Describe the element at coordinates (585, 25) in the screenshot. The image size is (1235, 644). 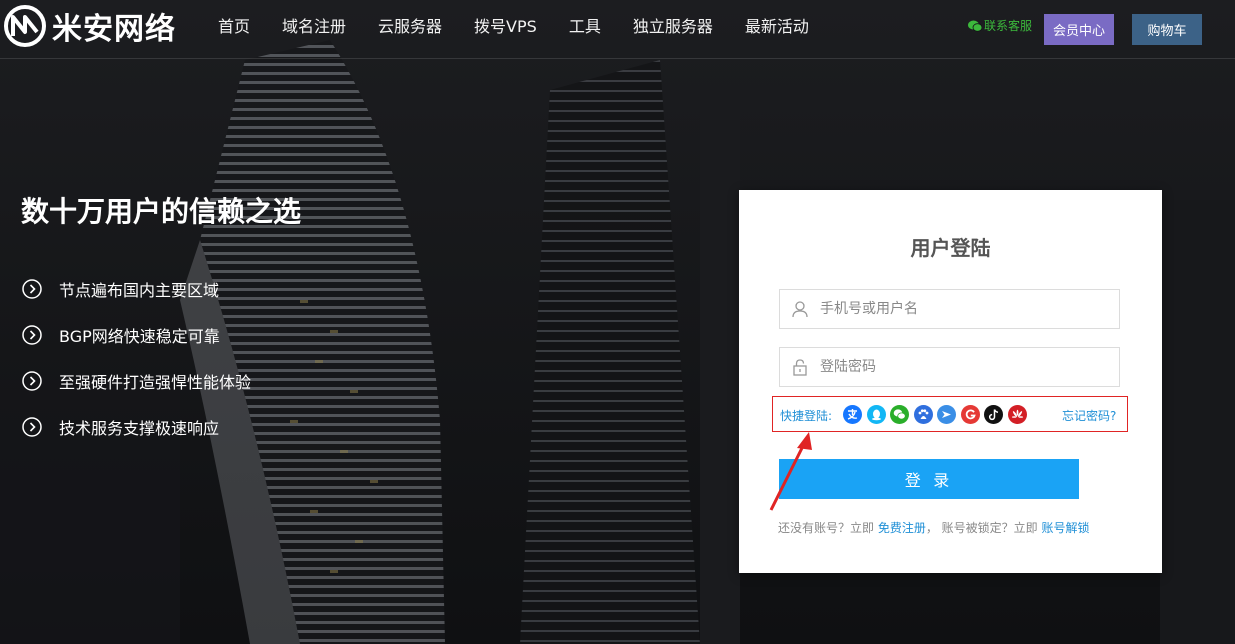
I see `nav-tools: 工具` at that location.